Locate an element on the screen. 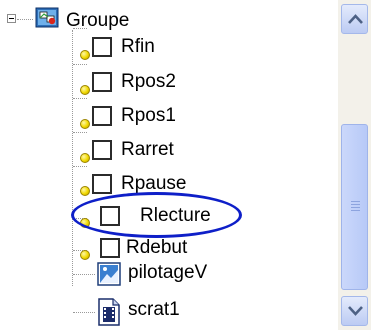  tree-item-label: Rarret is located at coordinates (147, 150).